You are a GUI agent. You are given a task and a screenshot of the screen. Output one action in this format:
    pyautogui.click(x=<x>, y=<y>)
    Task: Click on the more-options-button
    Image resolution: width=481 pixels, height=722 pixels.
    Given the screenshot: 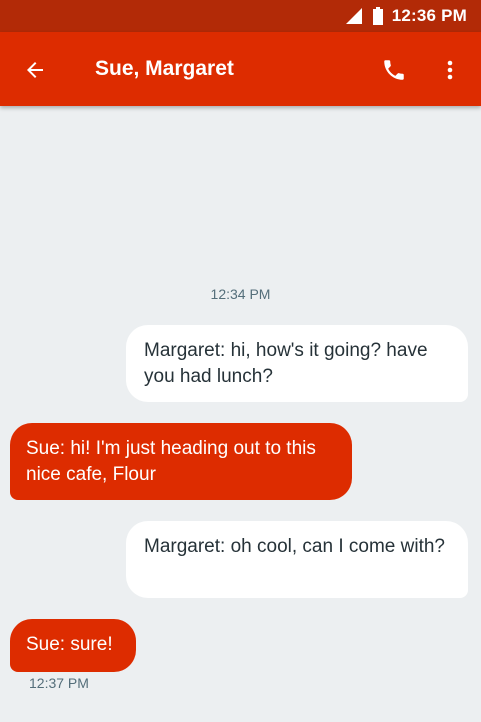 What is the action you would take?
    pyautogui.click(x=450, y=70)
    